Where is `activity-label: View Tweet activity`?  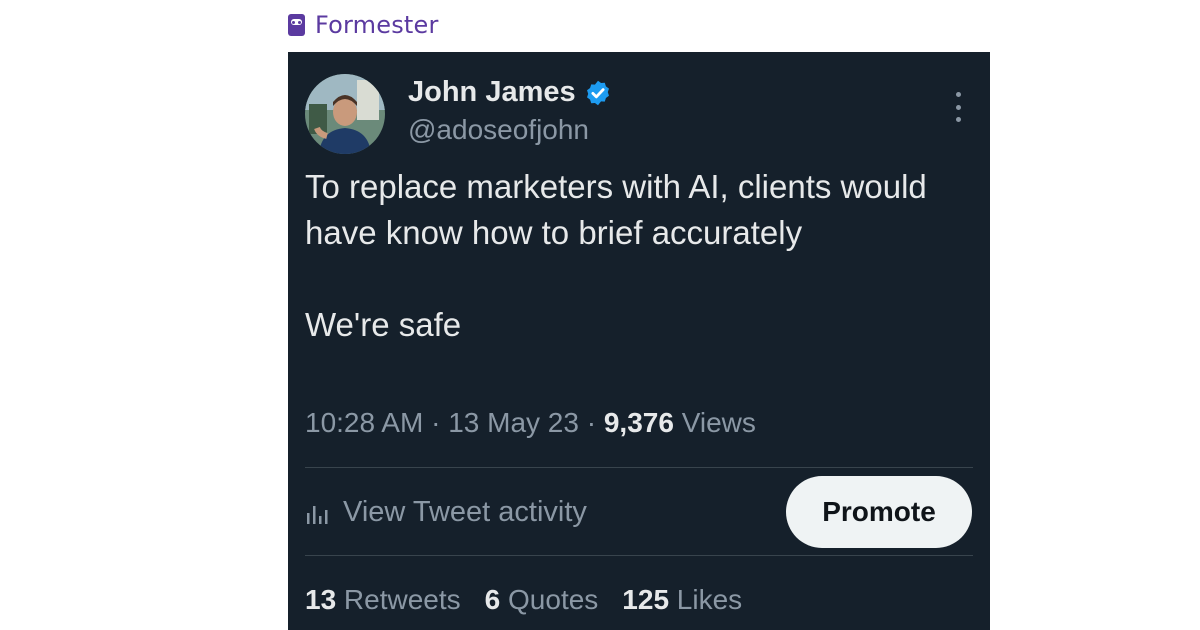
activity-label: View Tweet activity is located at coordinates (465, 512).